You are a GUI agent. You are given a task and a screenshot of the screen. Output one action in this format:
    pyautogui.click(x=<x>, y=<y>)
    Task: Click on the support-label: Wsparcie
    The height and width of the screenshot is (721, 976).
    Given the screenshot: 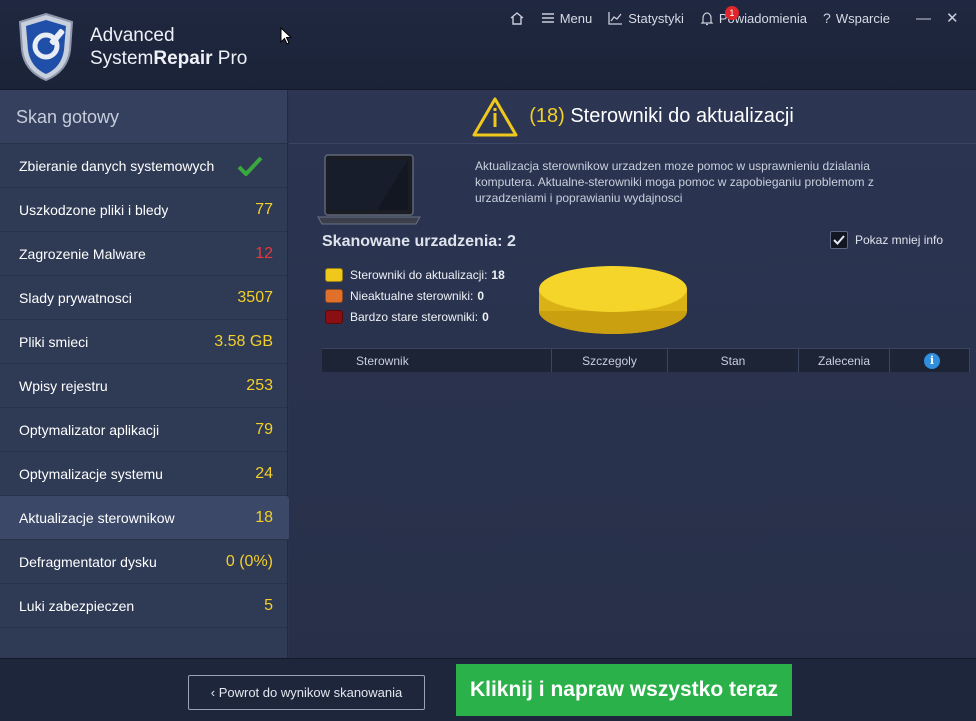 What is the action you would take?
    pyautogui.click(x=862, y=18)
    